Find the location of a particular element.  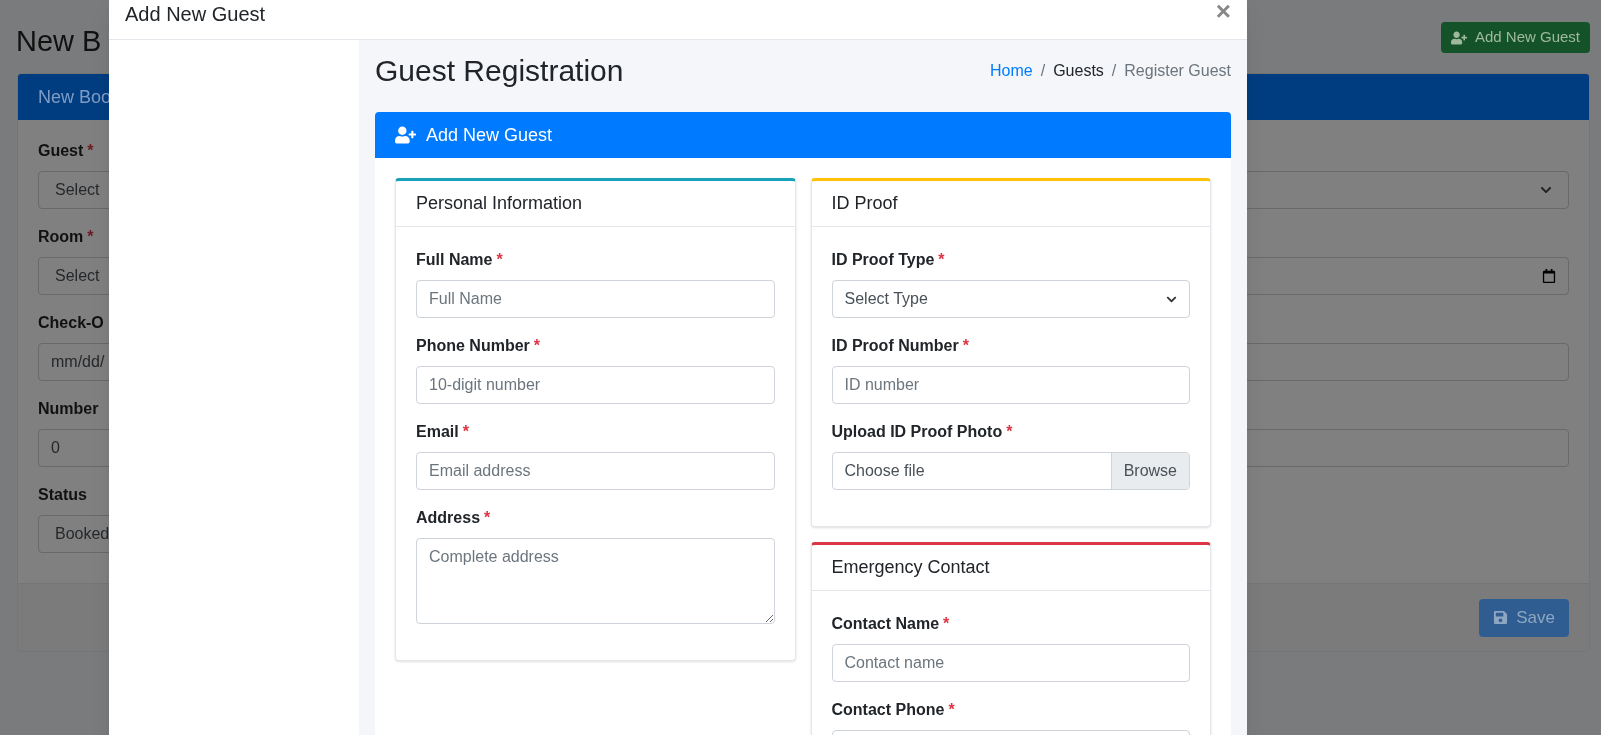

panel-title: New Boo is located at coordinates (75, 97).